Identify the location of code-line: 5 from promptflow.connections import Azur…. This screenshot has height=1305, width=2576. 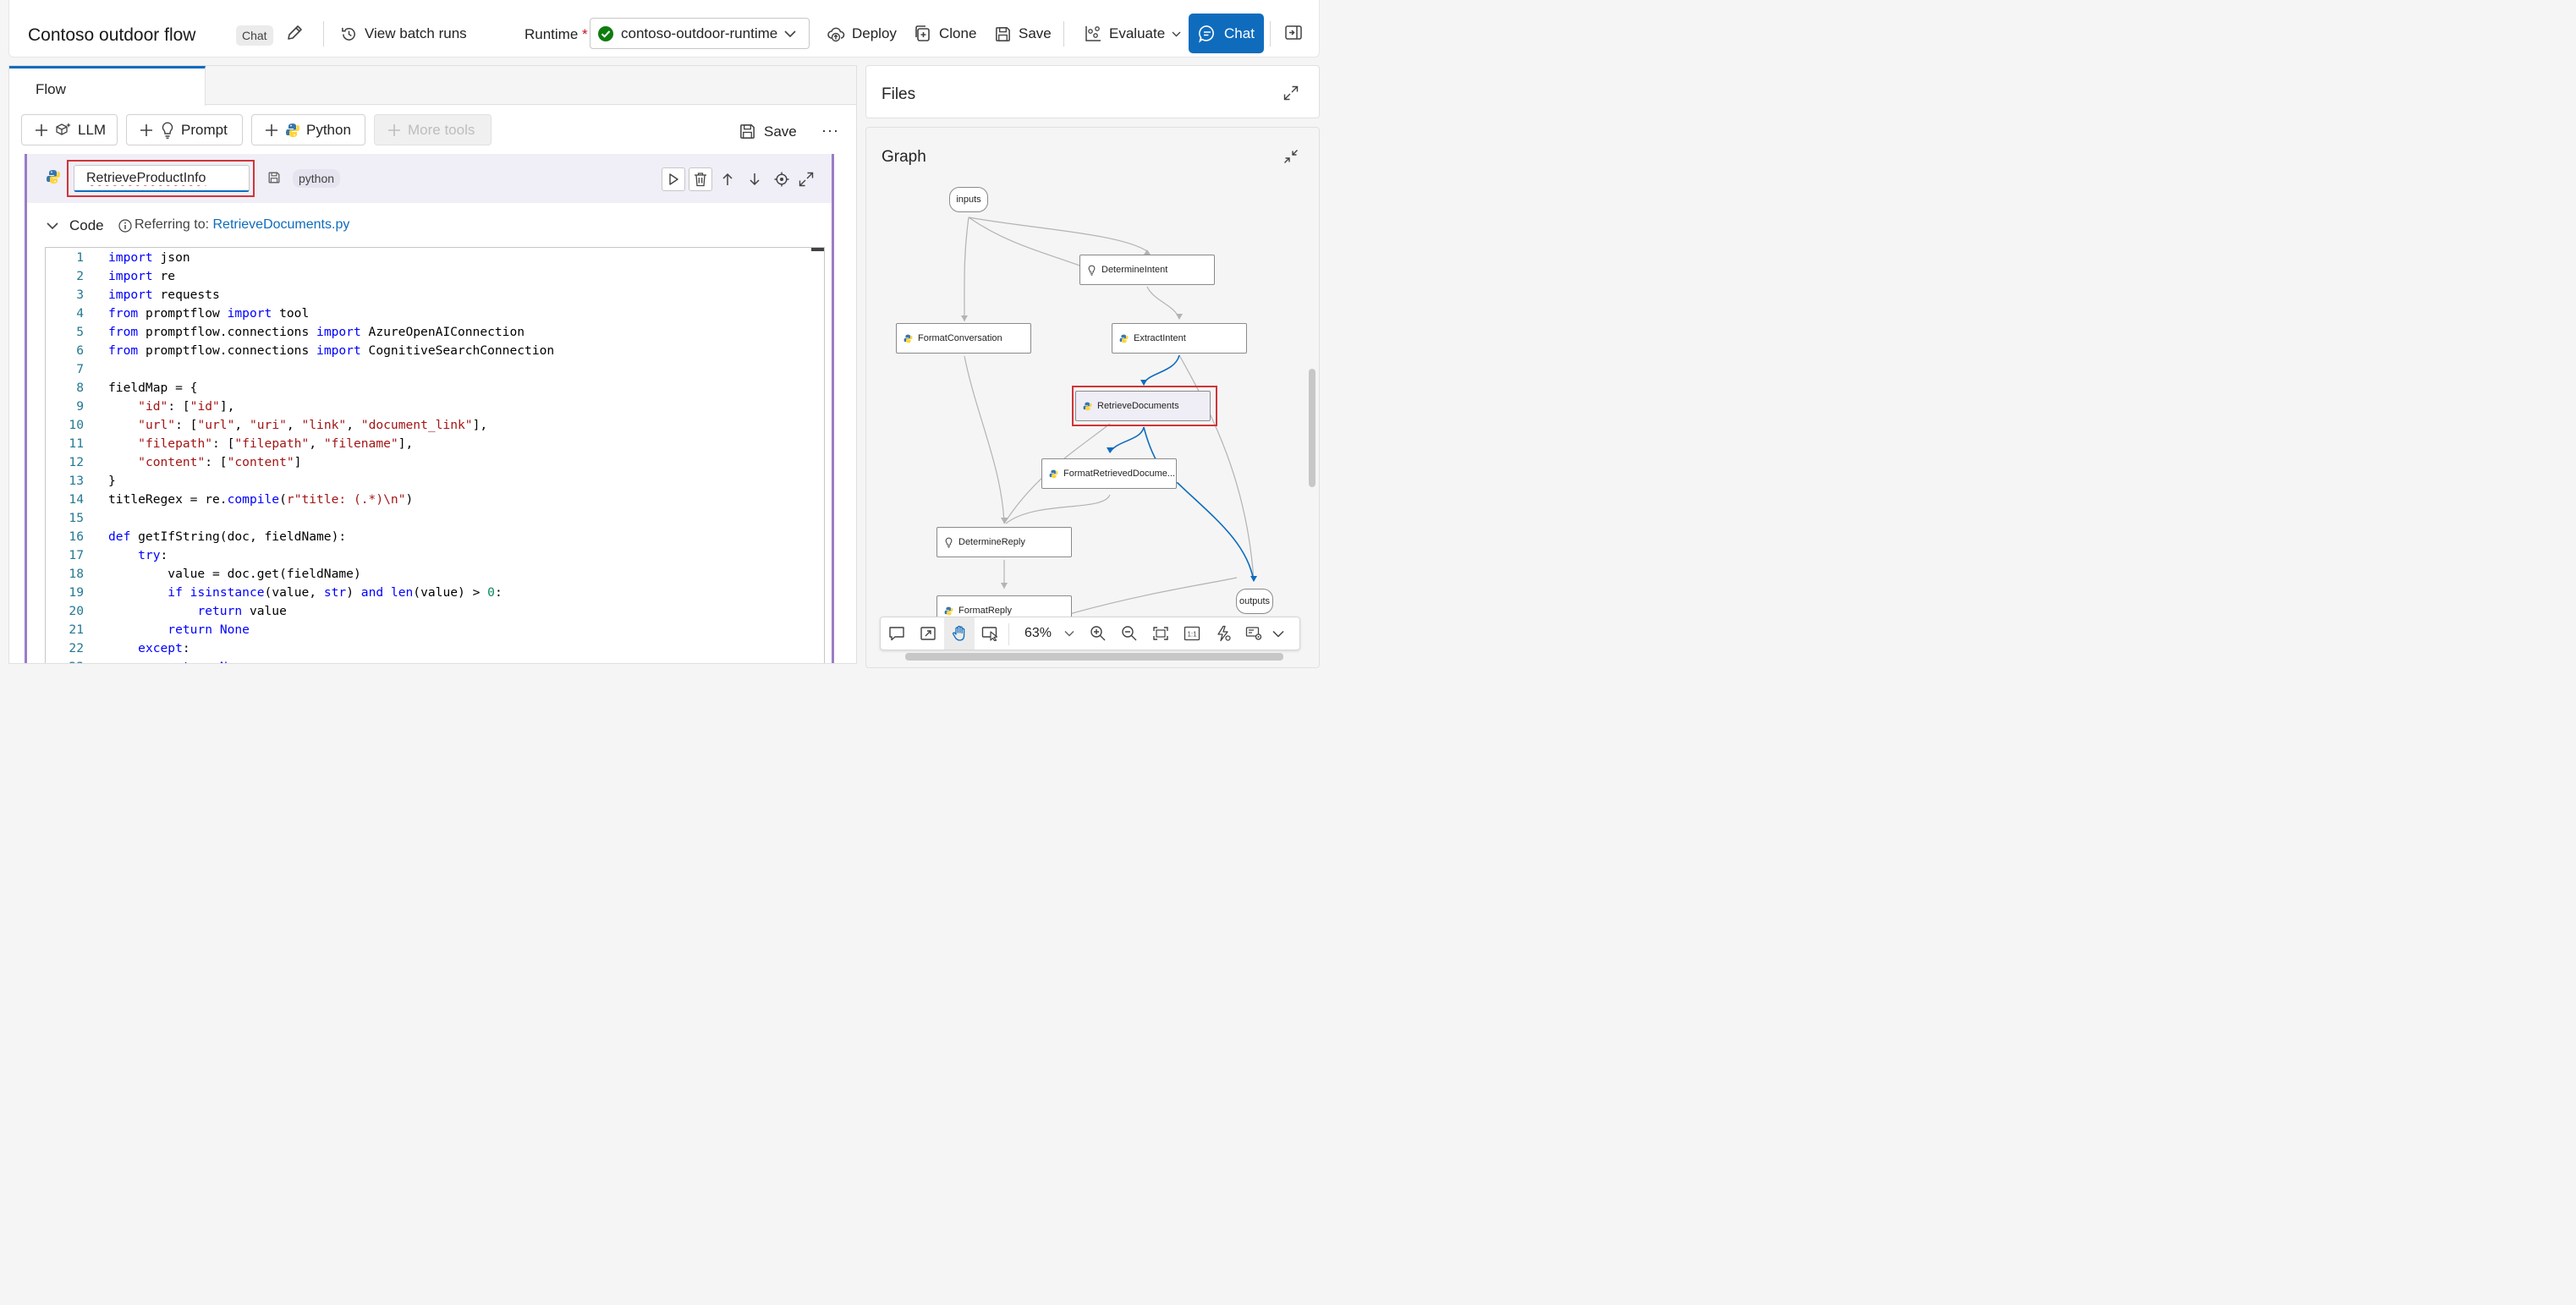
(435, 332).